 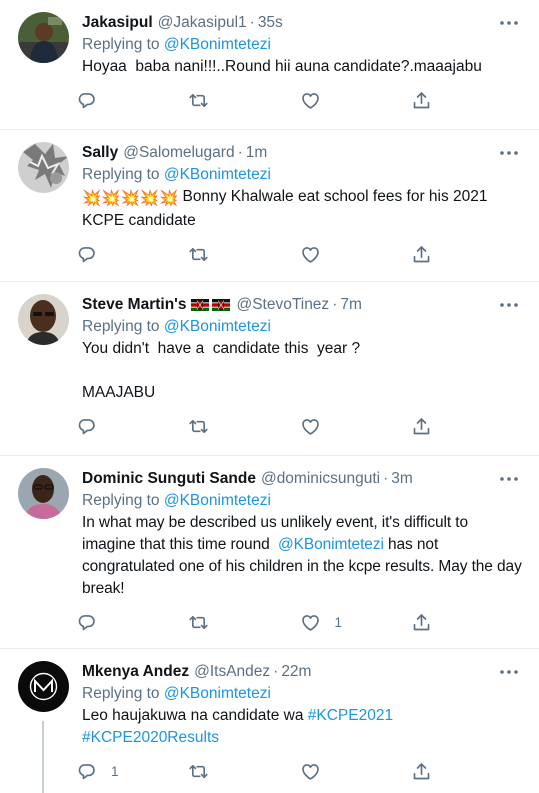 I want to click on user-handle: @Jakasipul1, so click(x=202, y=23).